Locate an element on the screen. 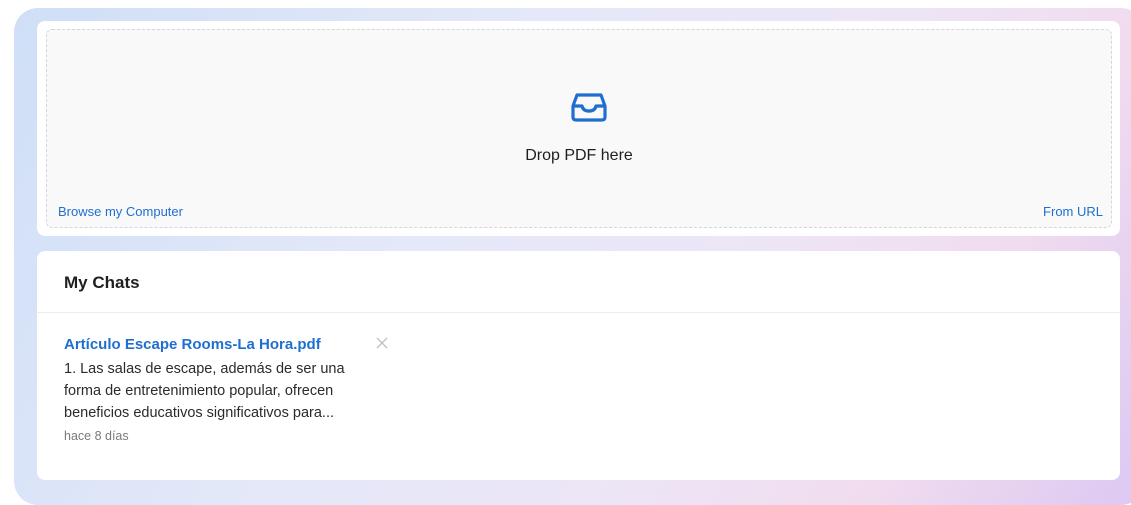 This screenshot has width=1131, height=505. from-url-link: From URL is located at coordinates (1073, 211).